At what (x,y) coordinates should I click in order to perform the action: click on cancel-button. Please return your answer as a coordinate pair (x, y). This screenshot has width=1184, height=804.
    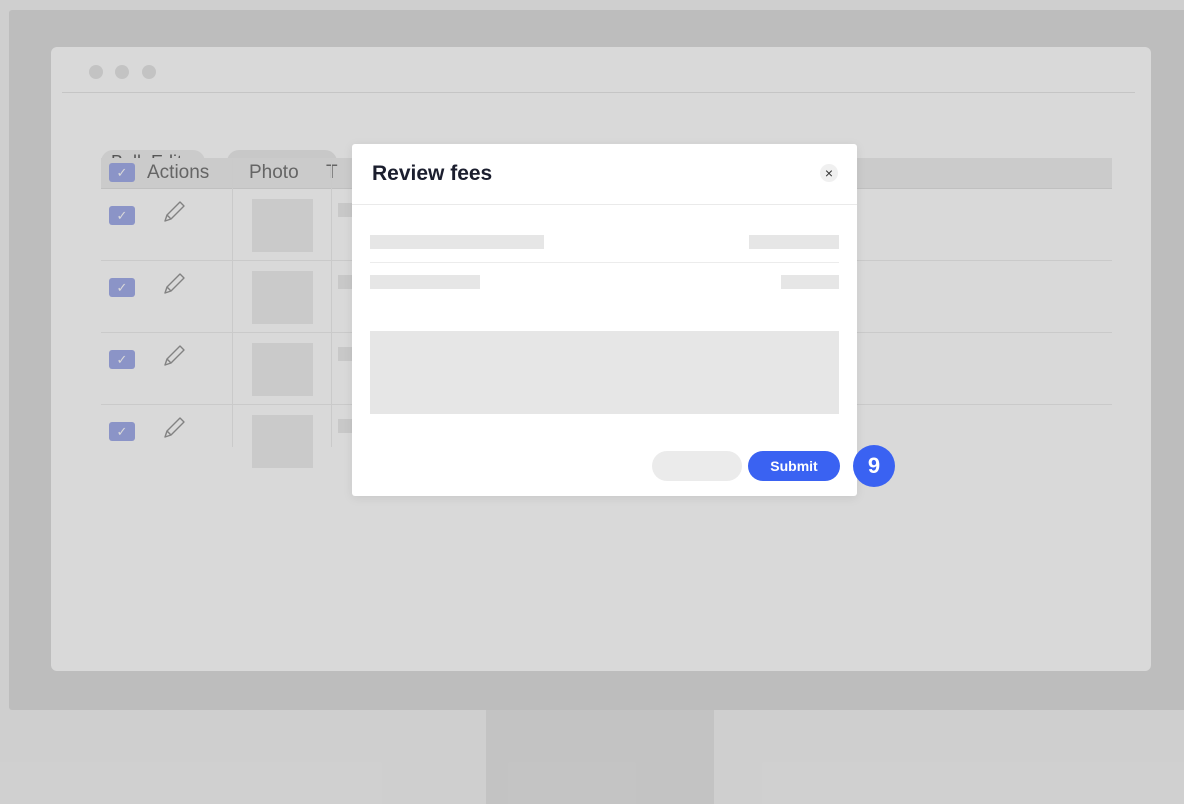
    Looking at the image, I should click on (697, 466).